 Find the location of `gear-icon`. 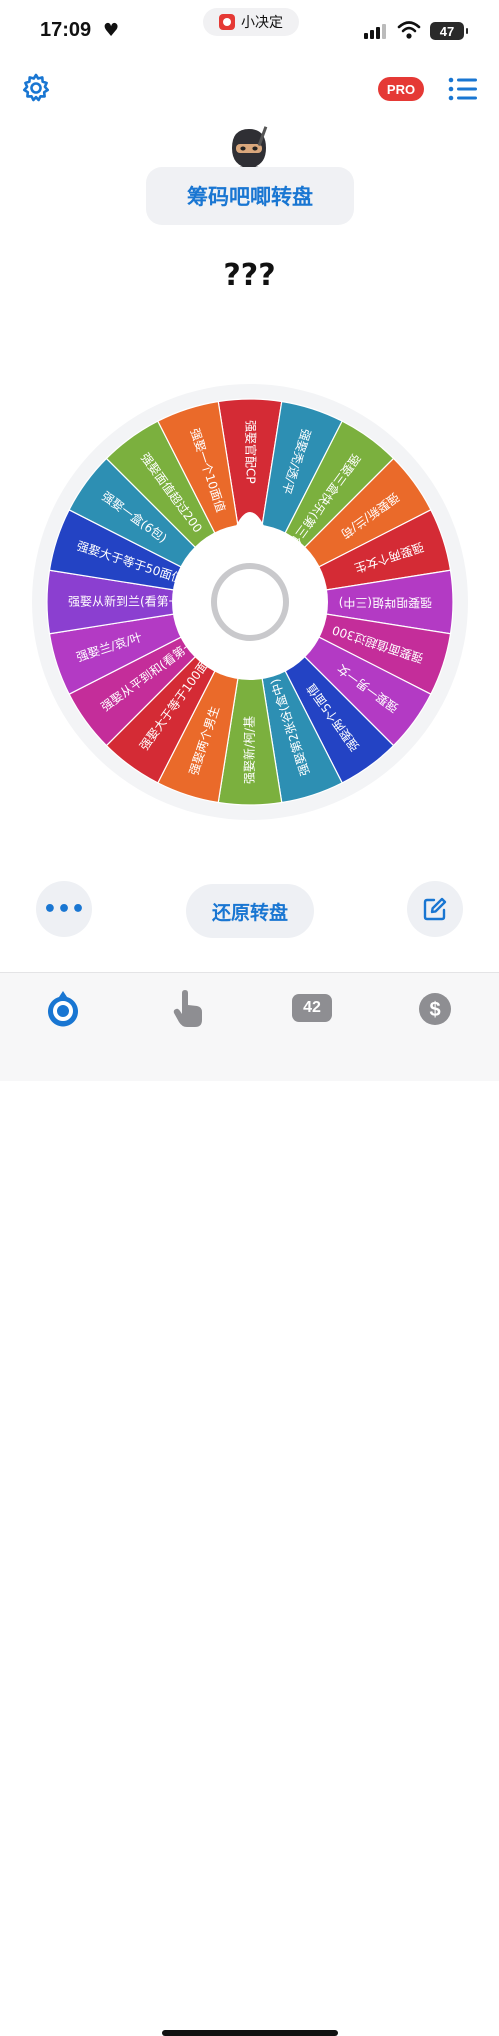

gear-icon is located at coordinates (36, 88).